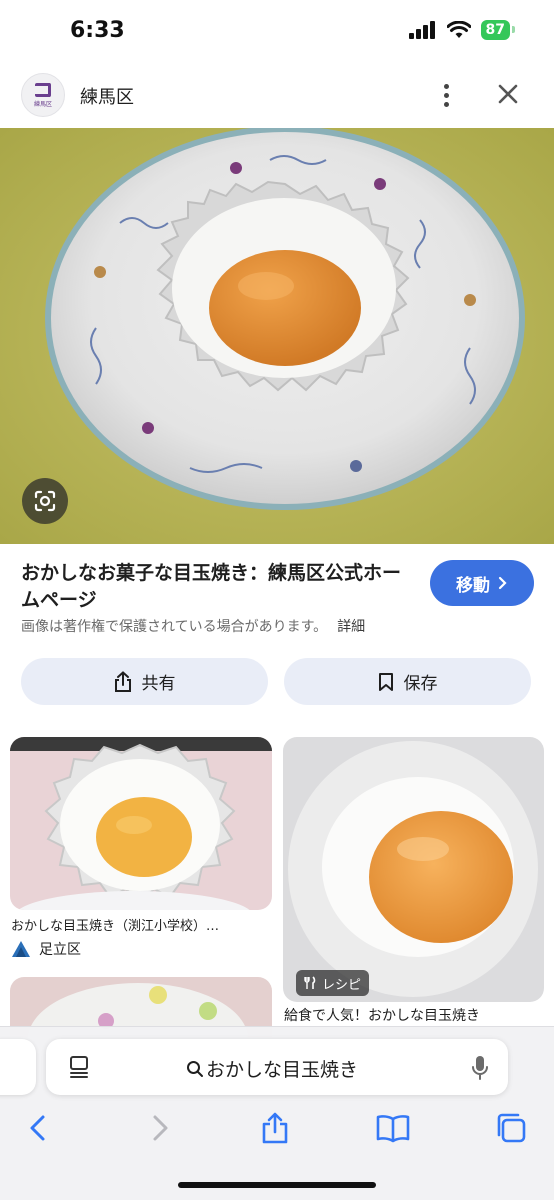 This screenshot has width=554, height=1200. What do you see at coordinates (39, 1128) in the screenshot?
I see `back-icon` at bounding box center [39, 1128].